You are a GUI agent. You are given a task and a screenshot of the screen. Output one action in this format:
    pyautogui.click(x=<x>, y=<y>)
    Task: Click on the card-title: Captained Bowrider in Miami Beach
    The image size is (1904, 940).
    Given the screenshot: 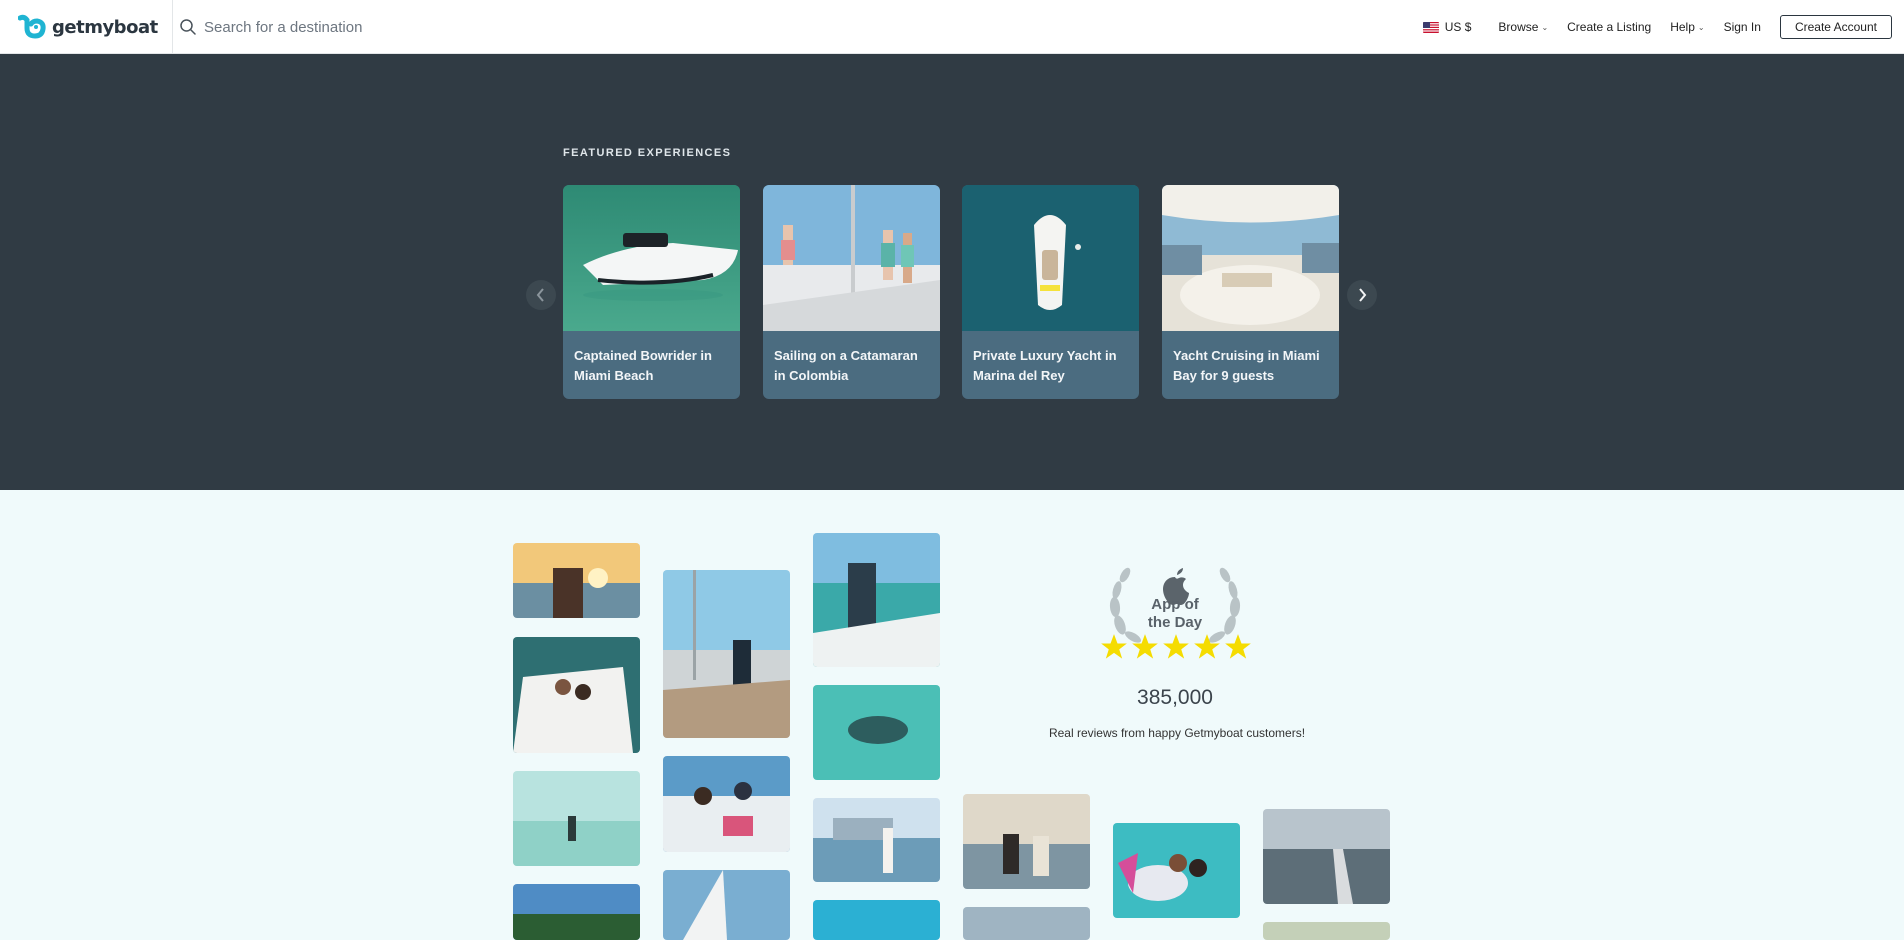 What is the action you would take?
    pyautogui.click(x=643, y=365)
    